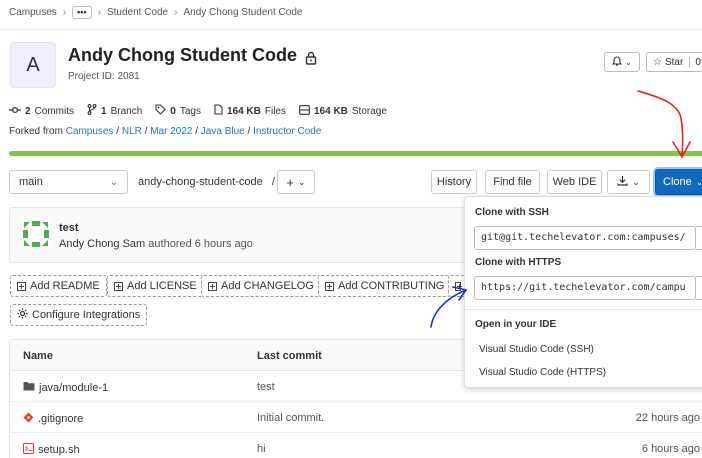  I want to click on language-bar-fill, so click(355, 153).